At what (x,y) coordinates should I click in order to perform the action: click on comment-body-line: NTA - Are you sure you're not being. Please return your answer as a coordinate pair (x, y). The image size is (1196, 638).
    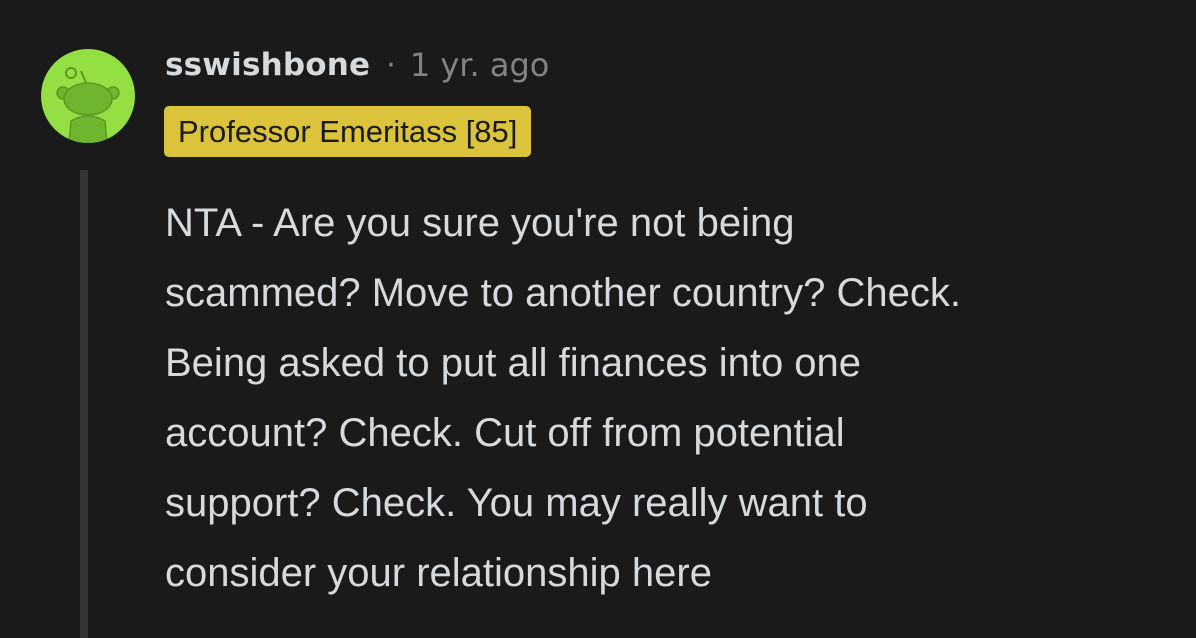
    Looking at the image, I should click on (480, 223).